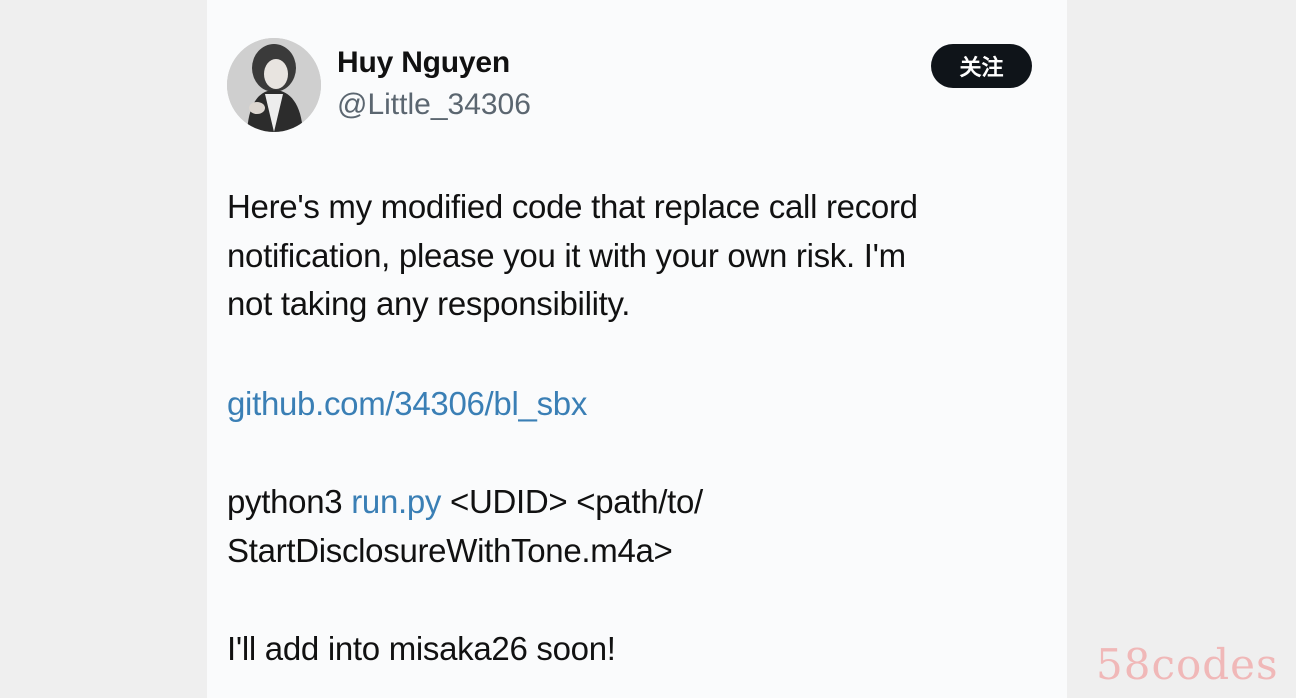  What do you see at coordinates (421, 648) in the screenshot?
I see `tweet-closing-line: I'll add into misaka26 soon!` at bounding box center [421, 648].